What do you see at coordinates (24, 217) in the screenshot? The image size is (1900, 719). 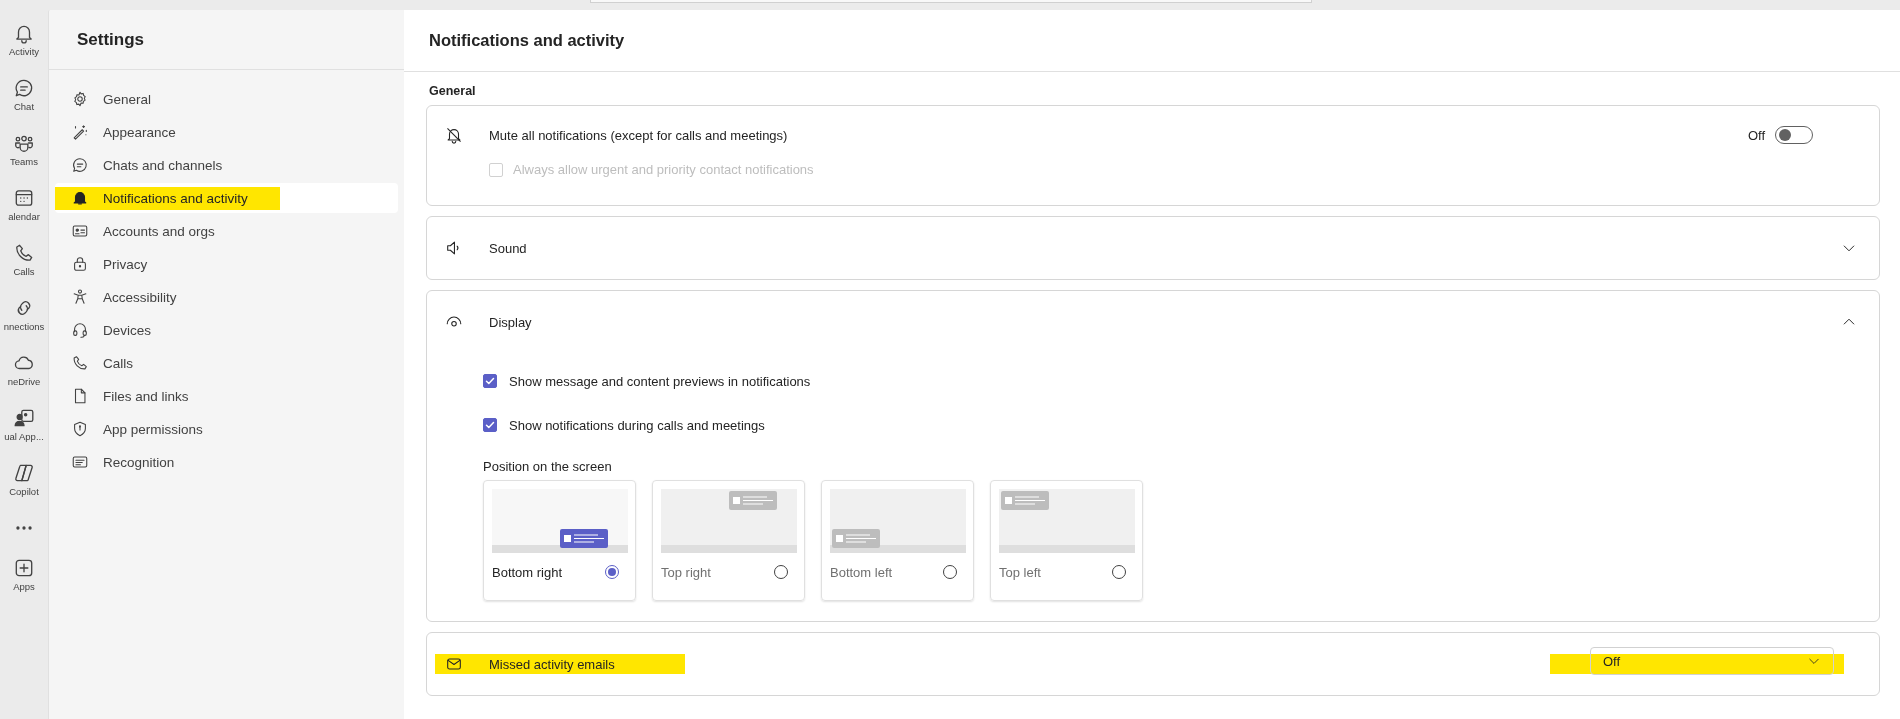 I see `rail-label: alendar` at bounding box center [24, 217].